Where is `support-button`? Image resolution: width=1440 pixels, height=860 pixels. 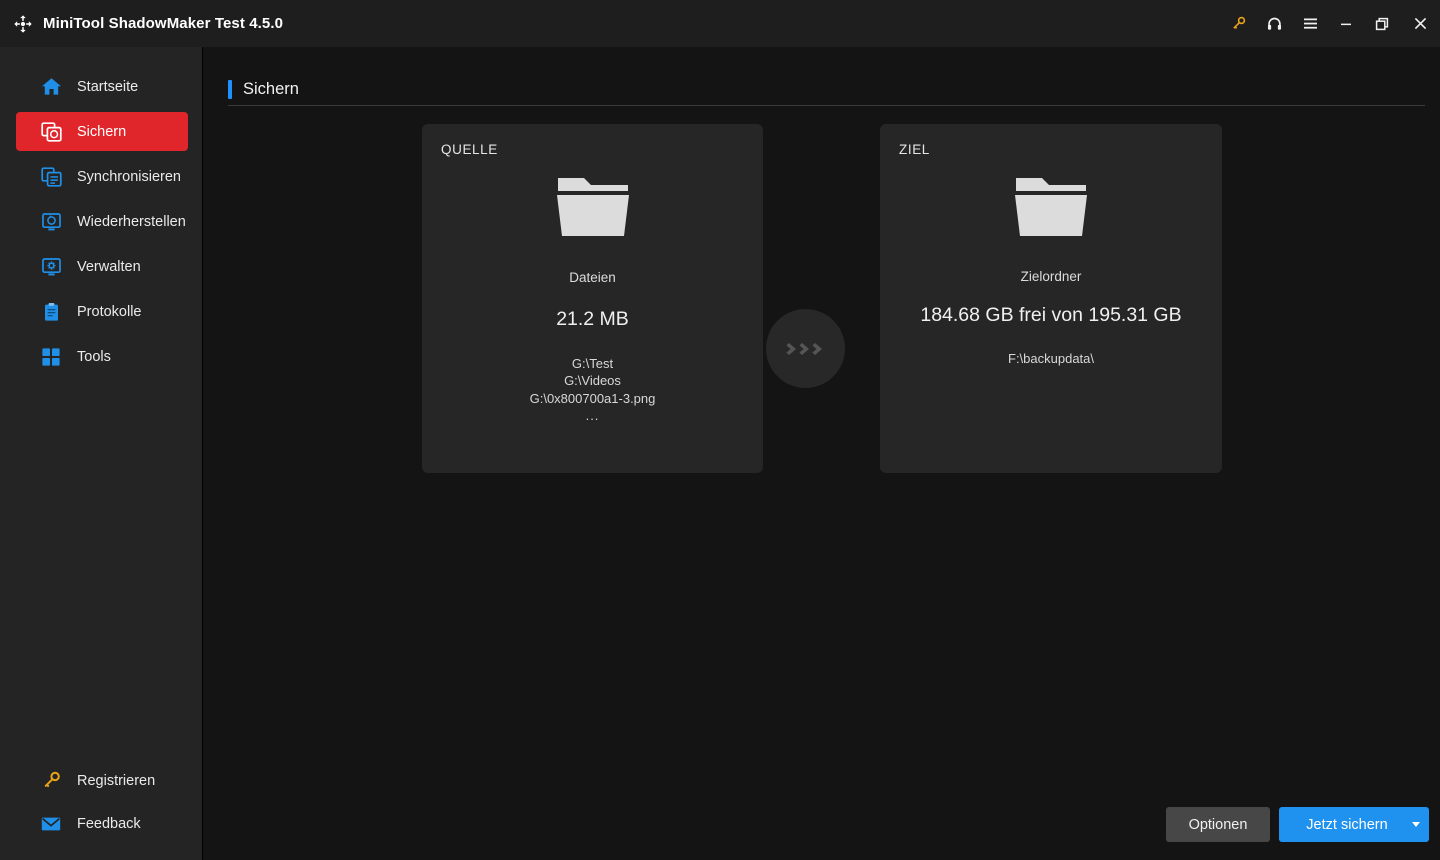
support-button is located at coordinates (1274, 23).